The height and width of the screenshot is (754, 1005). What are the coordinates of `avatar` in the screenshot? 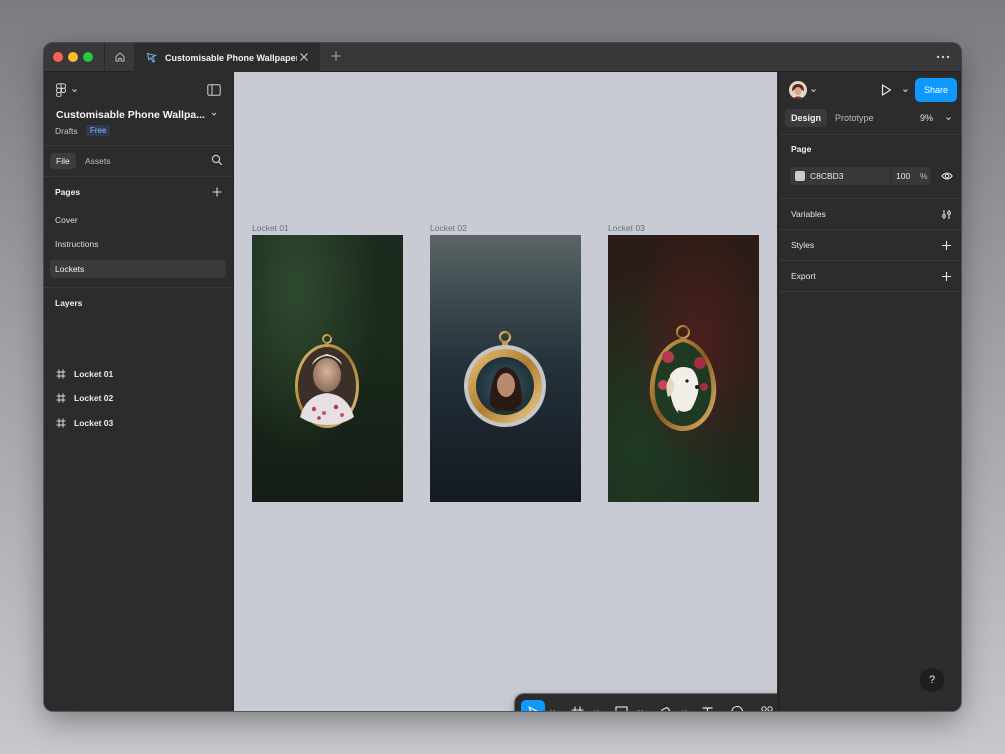 It's located at (798, 90).